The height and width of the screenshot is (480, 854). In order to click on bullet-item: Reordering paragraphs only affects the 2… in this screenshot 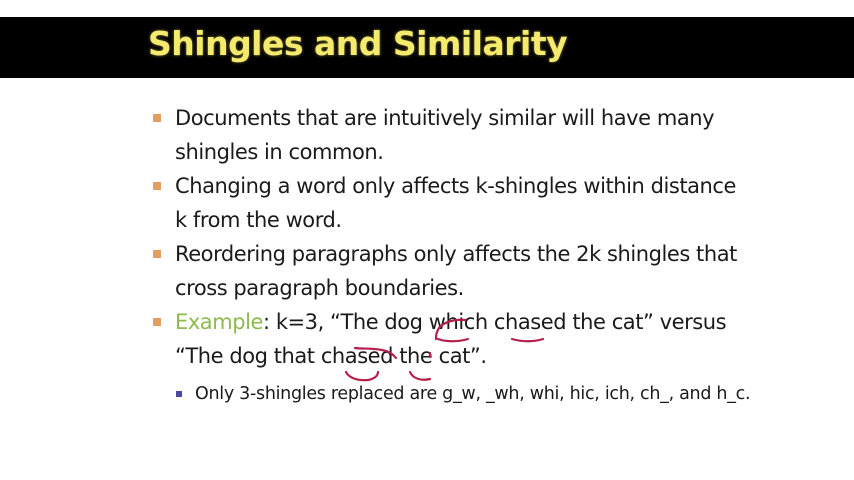, I will do `click(452, 271)`.